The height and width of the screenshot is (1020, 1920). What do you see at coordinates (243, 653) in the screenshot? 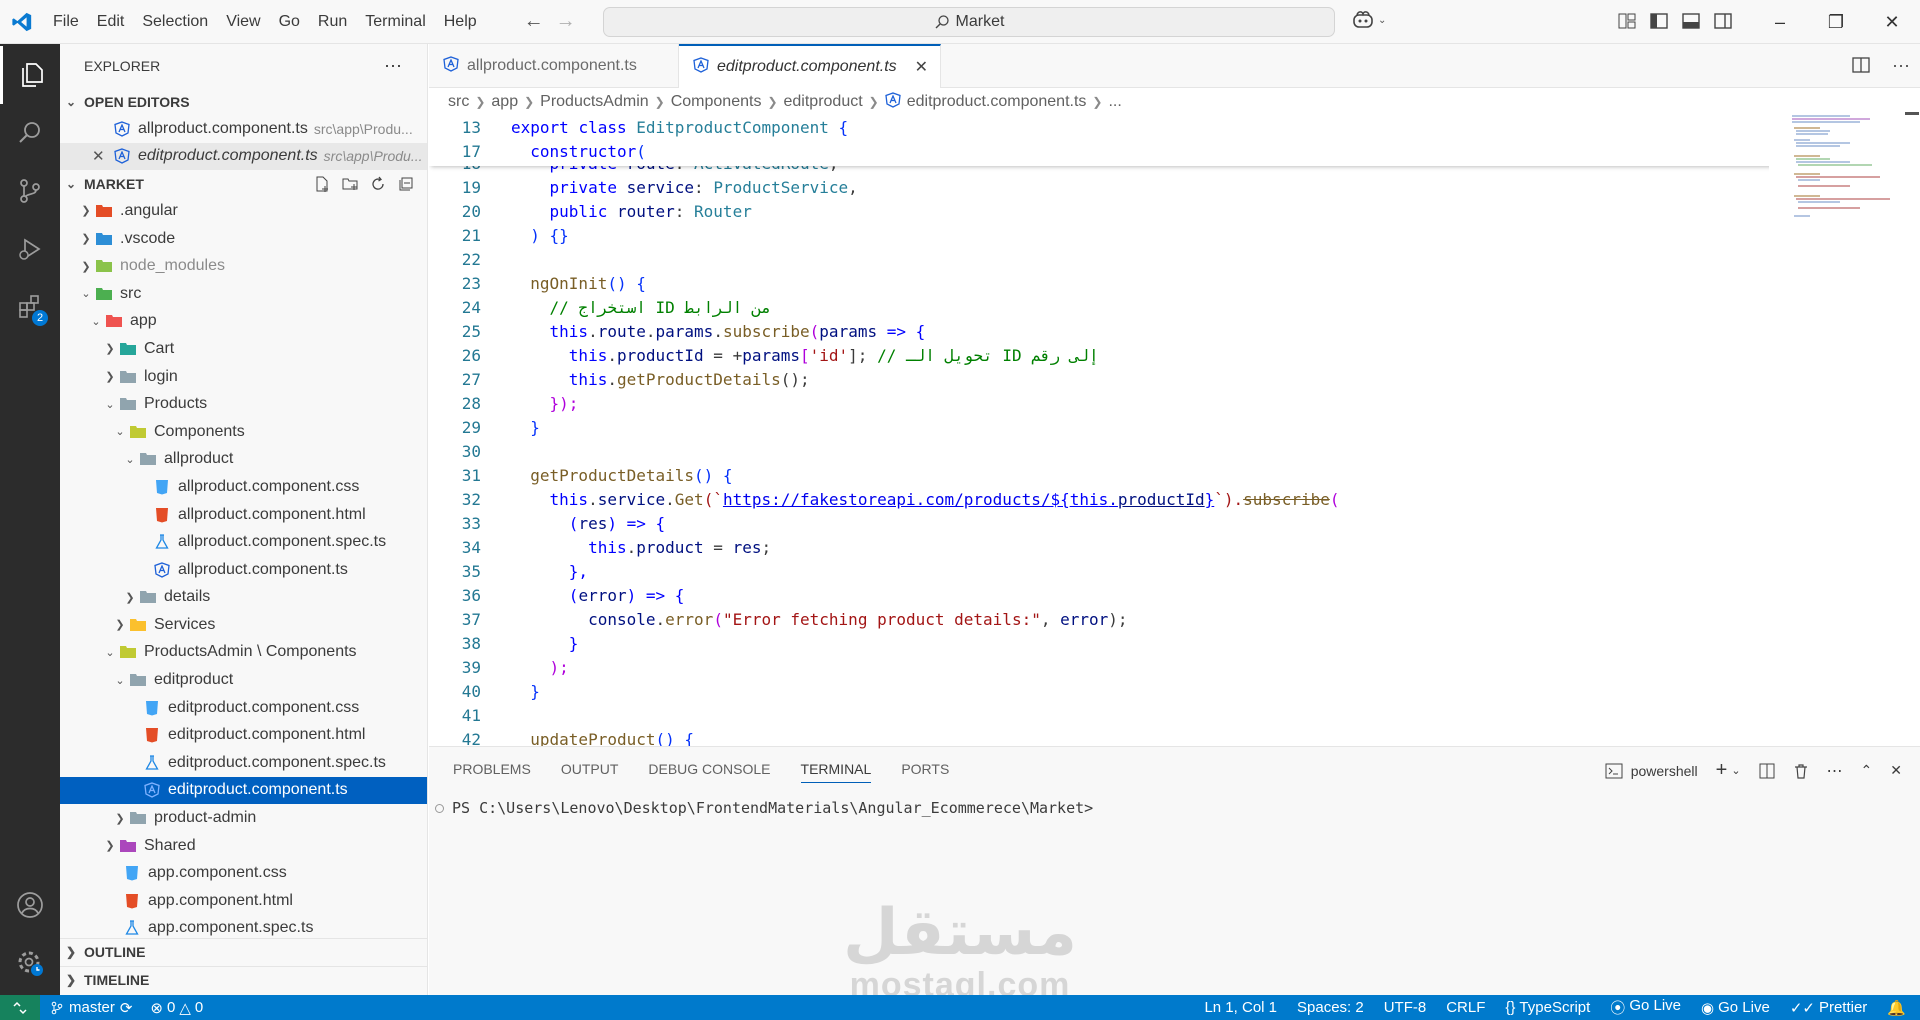
I see `tree-folder-productsadmin: ⌄ ProductsAdmin \ Components` at bounding box center [243, 653].